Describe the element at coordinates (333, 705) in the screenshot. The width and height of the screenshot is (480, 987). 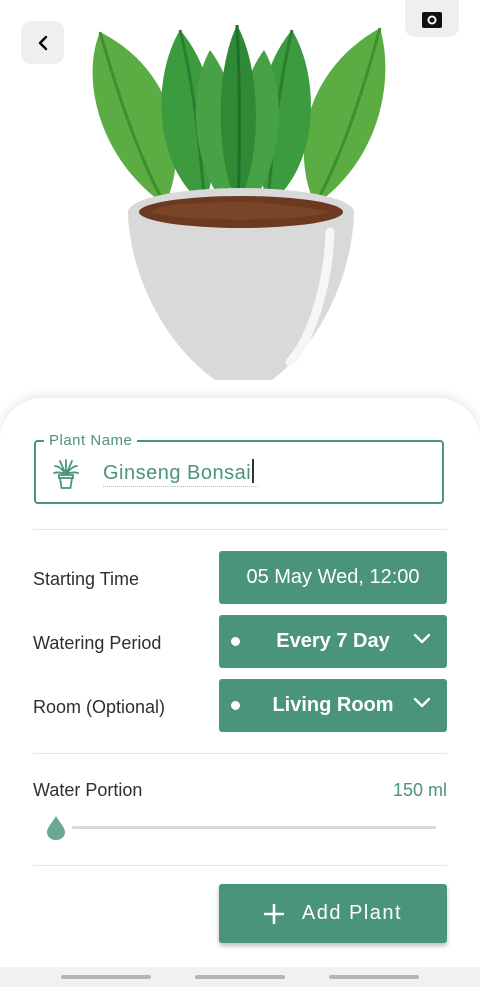
I see `room-select: Living Room` at that location.